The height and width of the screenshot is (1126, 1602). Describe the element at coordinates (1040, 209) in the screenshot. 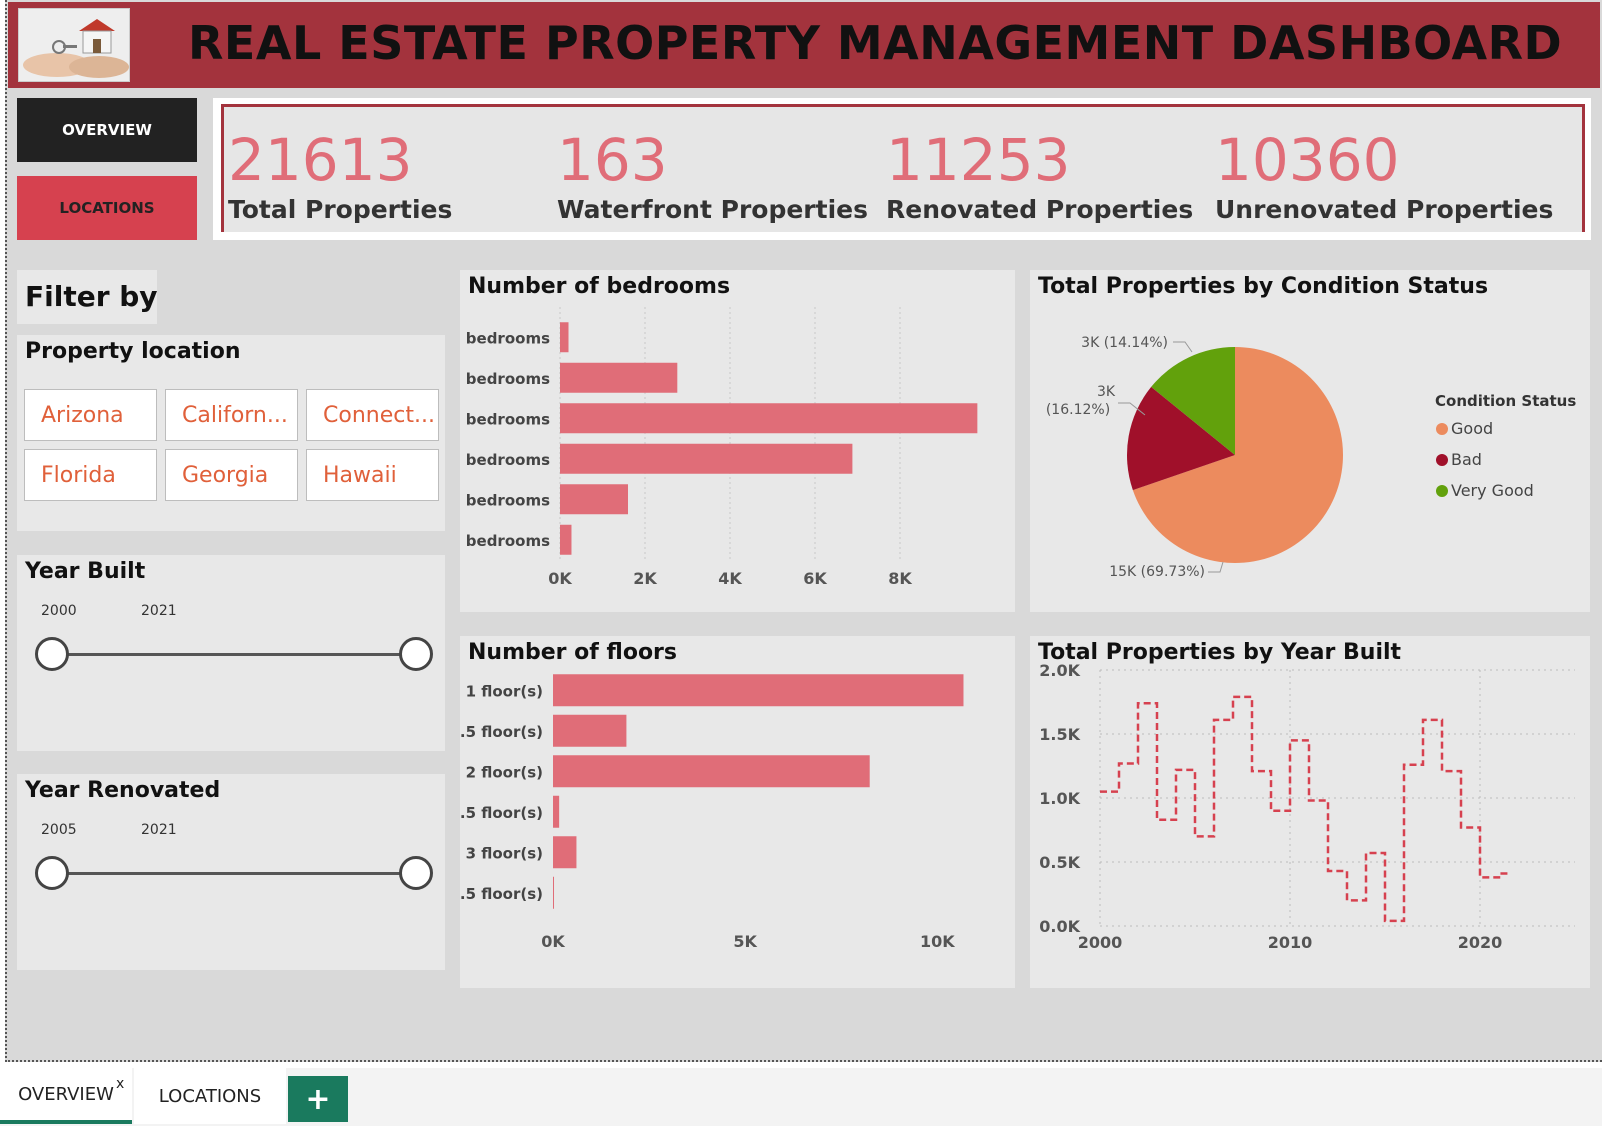

I see `kpi-label: Renovated Properties` at that location.